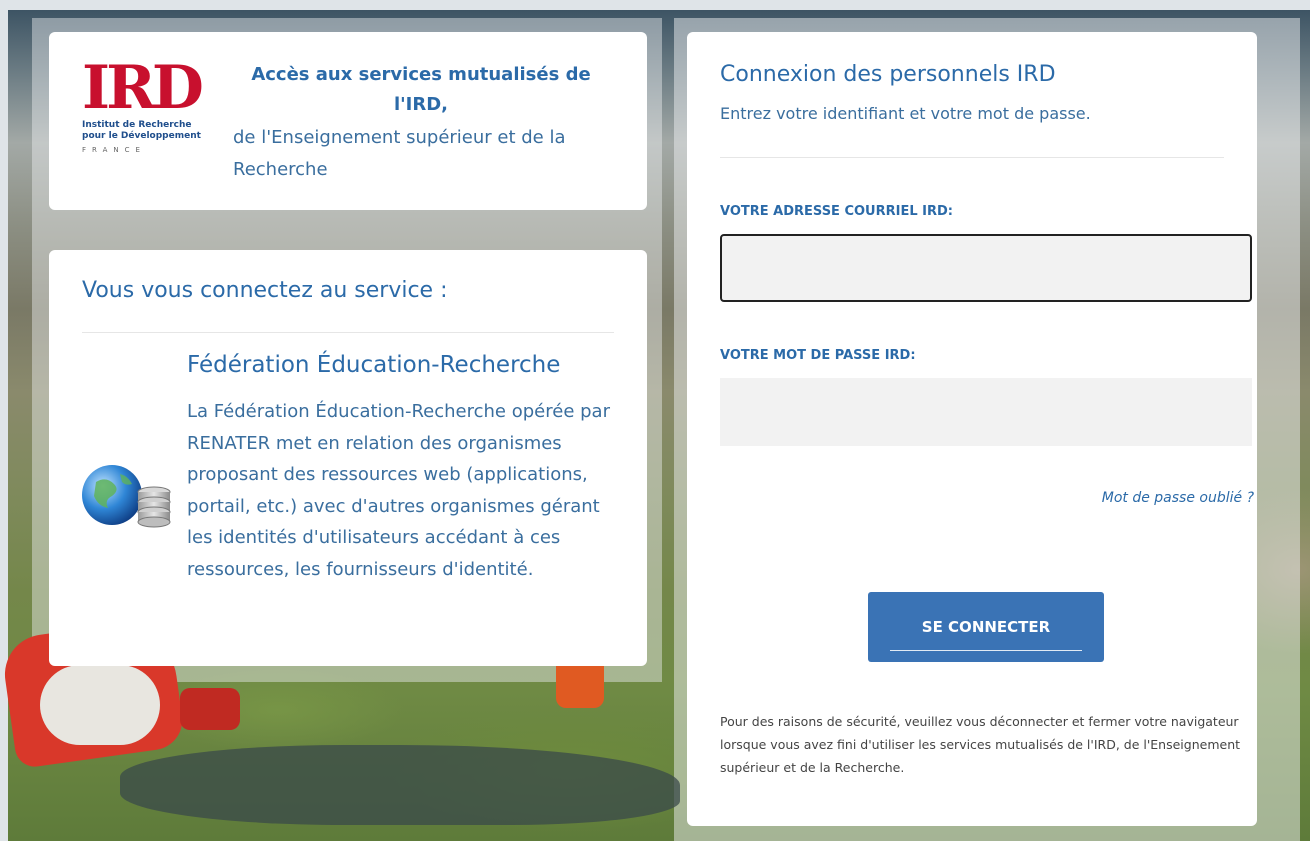 Image resolution: width=1310 pixels, height=841 pixels. Describe the element at coordinates (400, 785) in the screenshot. I see `background-pond` at that location.